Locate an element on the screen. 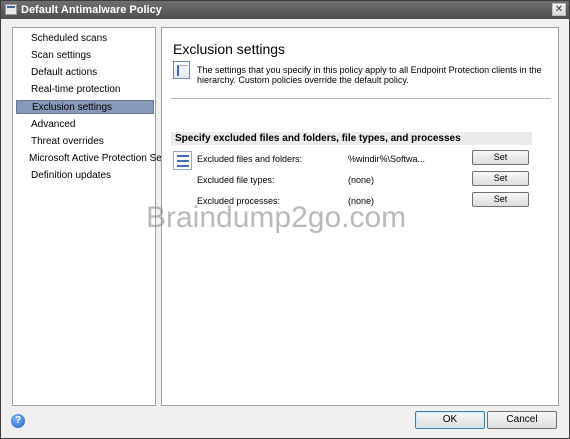 The width and height of the screenshot is (570, 439). help-icon: ? is located at coordinates (18, 421).